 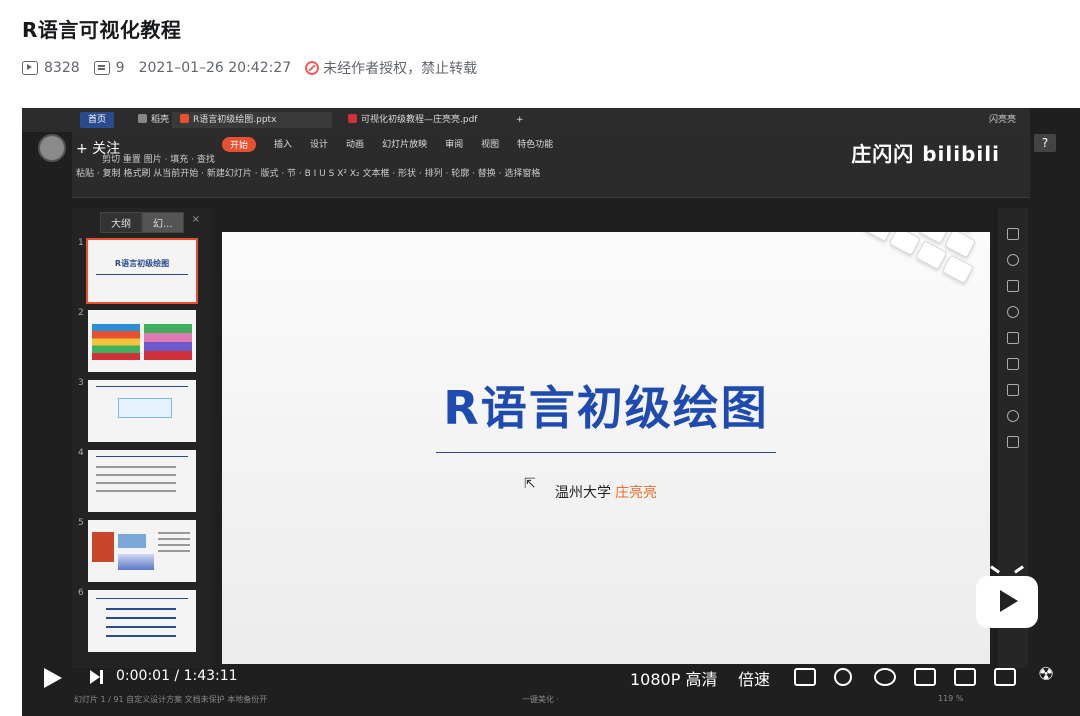 I want to click on menu-view: 视图, so click(x=490, y=144).